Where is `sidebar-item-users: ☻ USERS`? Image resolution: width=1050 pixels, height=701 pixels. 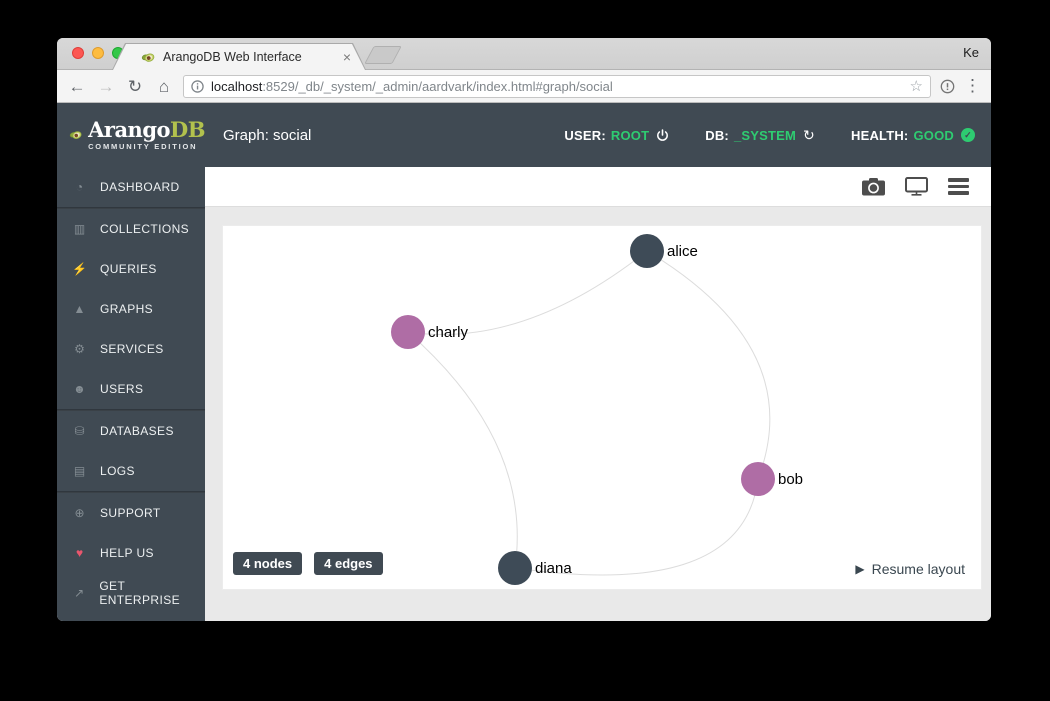 sidebar-item-users: ☻ USERS is located at coordinates (131, 389).